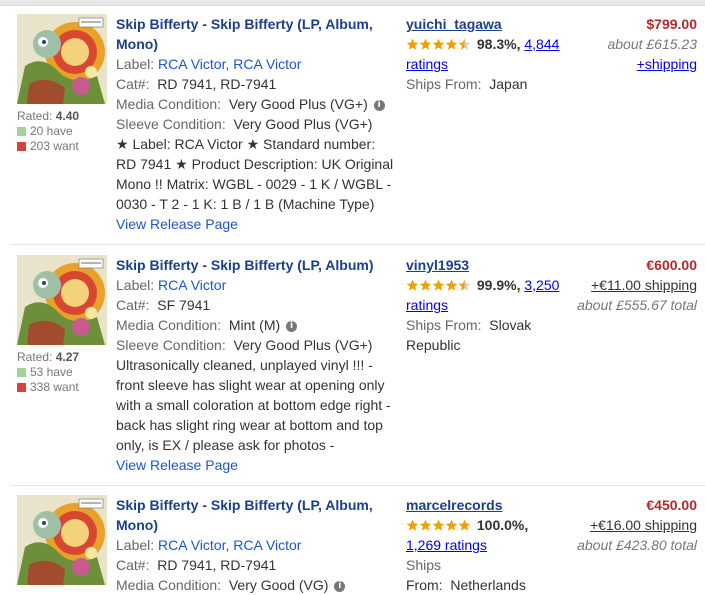  I want to click on shipping-cost: +€16.00 shipping, so click(627, 525).